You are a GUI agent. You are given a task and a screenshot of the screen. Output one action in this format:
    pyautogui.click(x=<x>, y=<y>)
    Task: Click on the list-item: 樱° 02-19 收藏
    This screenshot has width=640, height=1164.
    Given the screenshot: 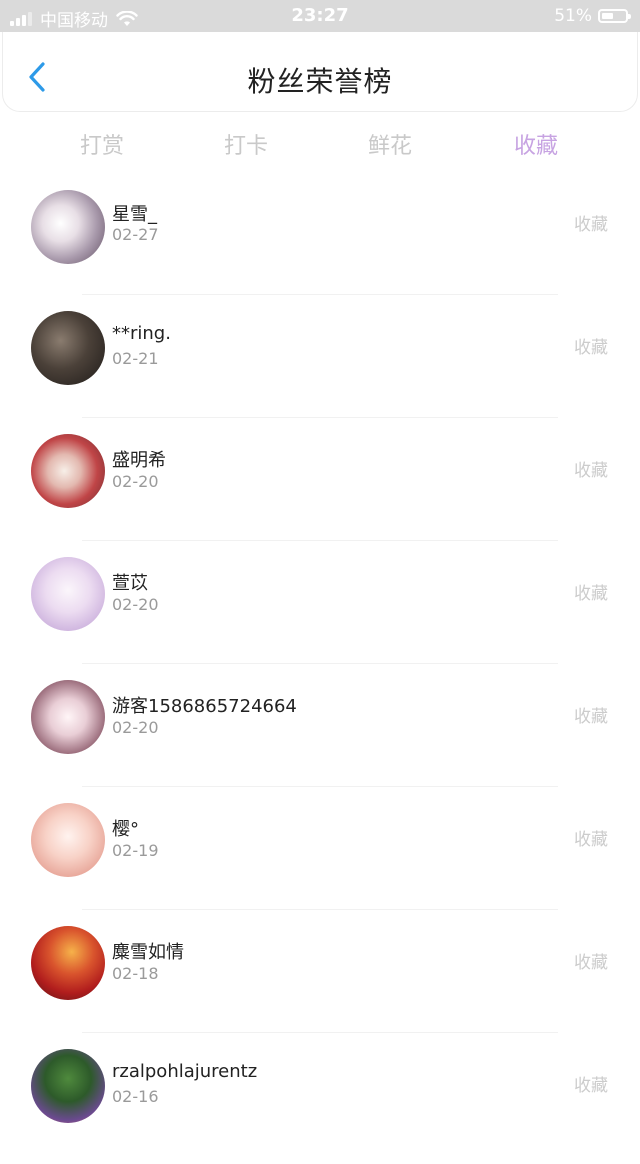 What is the action you would take?
    pyautogui.click(x=320, y=856)
    